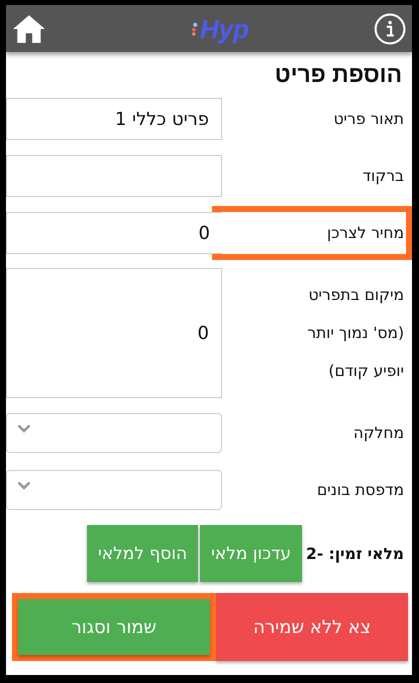  What do you see at coordinates (114, 119) in the screenshot?
I see `input-field: פריט כללי 1` at bounding box center [114, 119].